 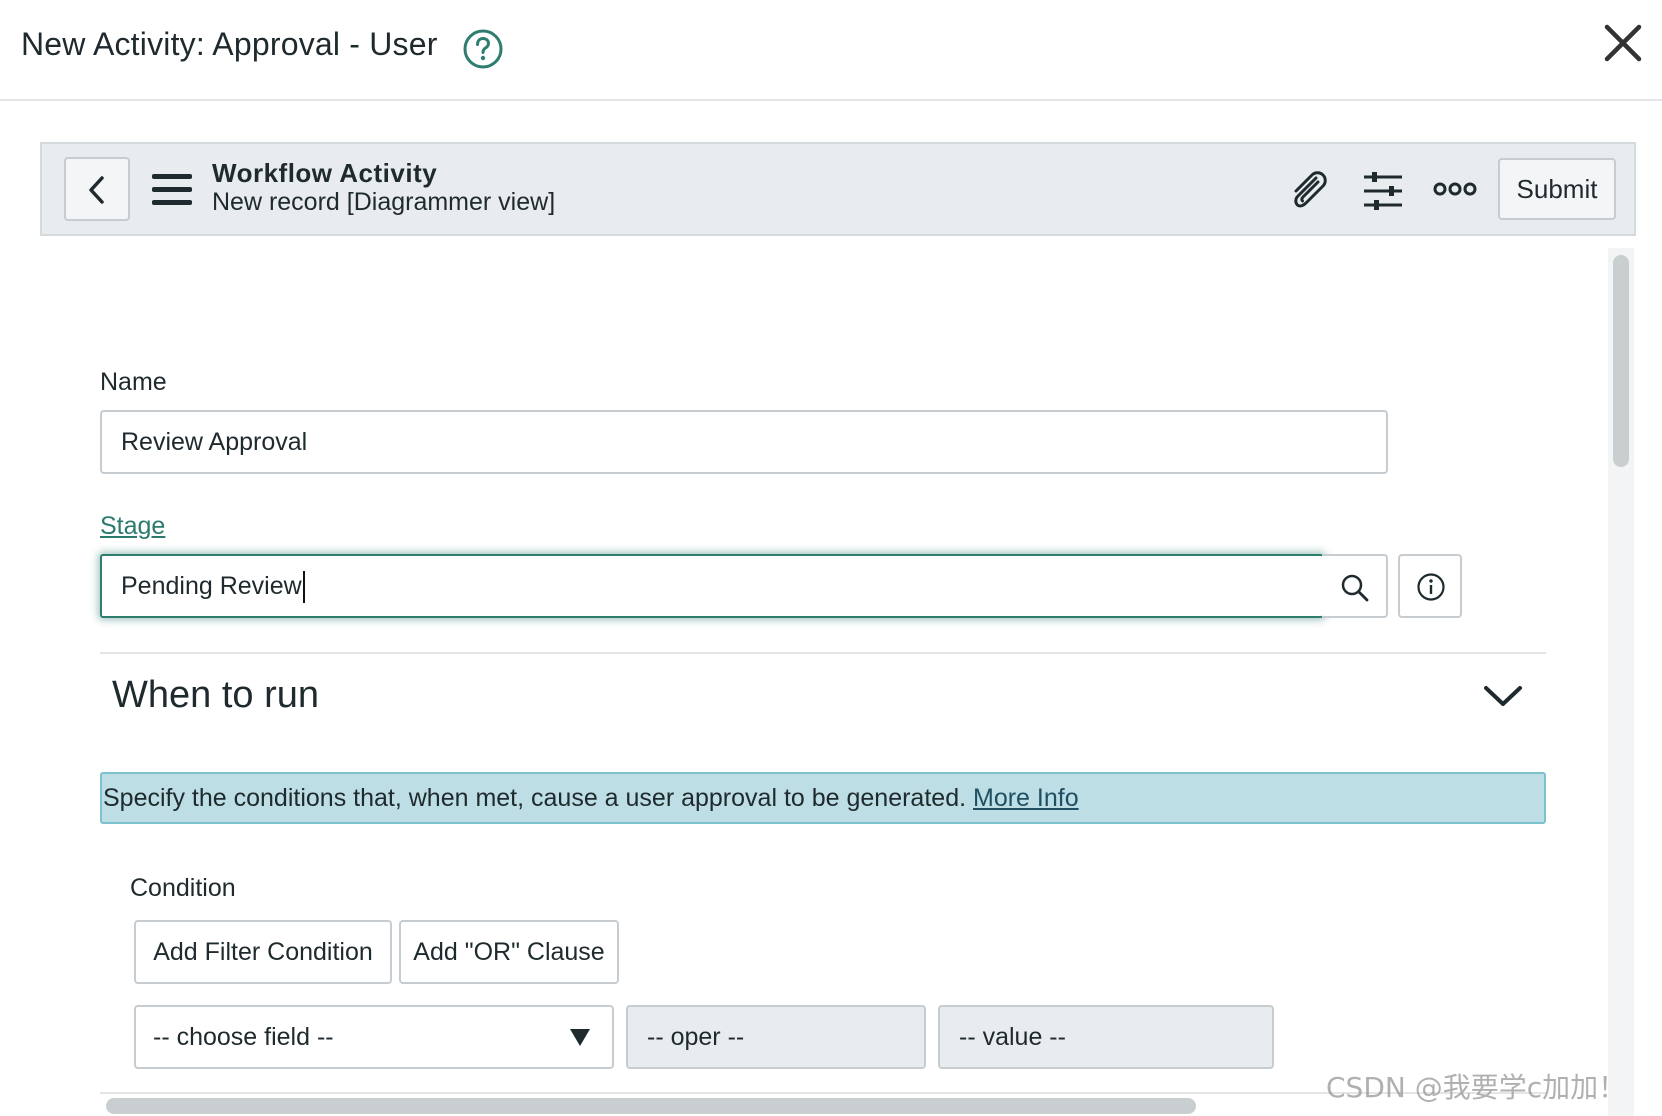 I want to click on info-icon, so click(x=1431, y=587).